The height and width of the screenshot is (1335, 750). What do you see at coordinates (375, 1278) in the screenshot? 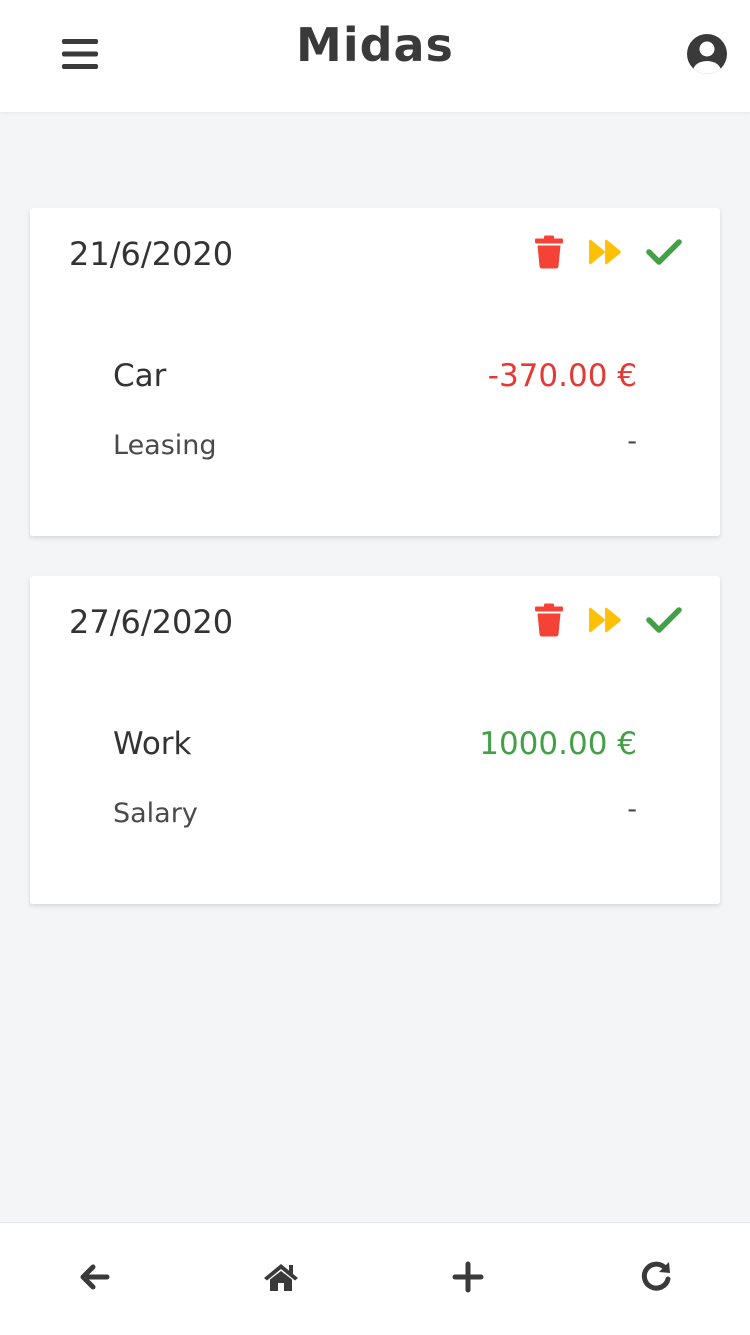
I see `bottom-nav-bar` at bounding box center [375, 1278].